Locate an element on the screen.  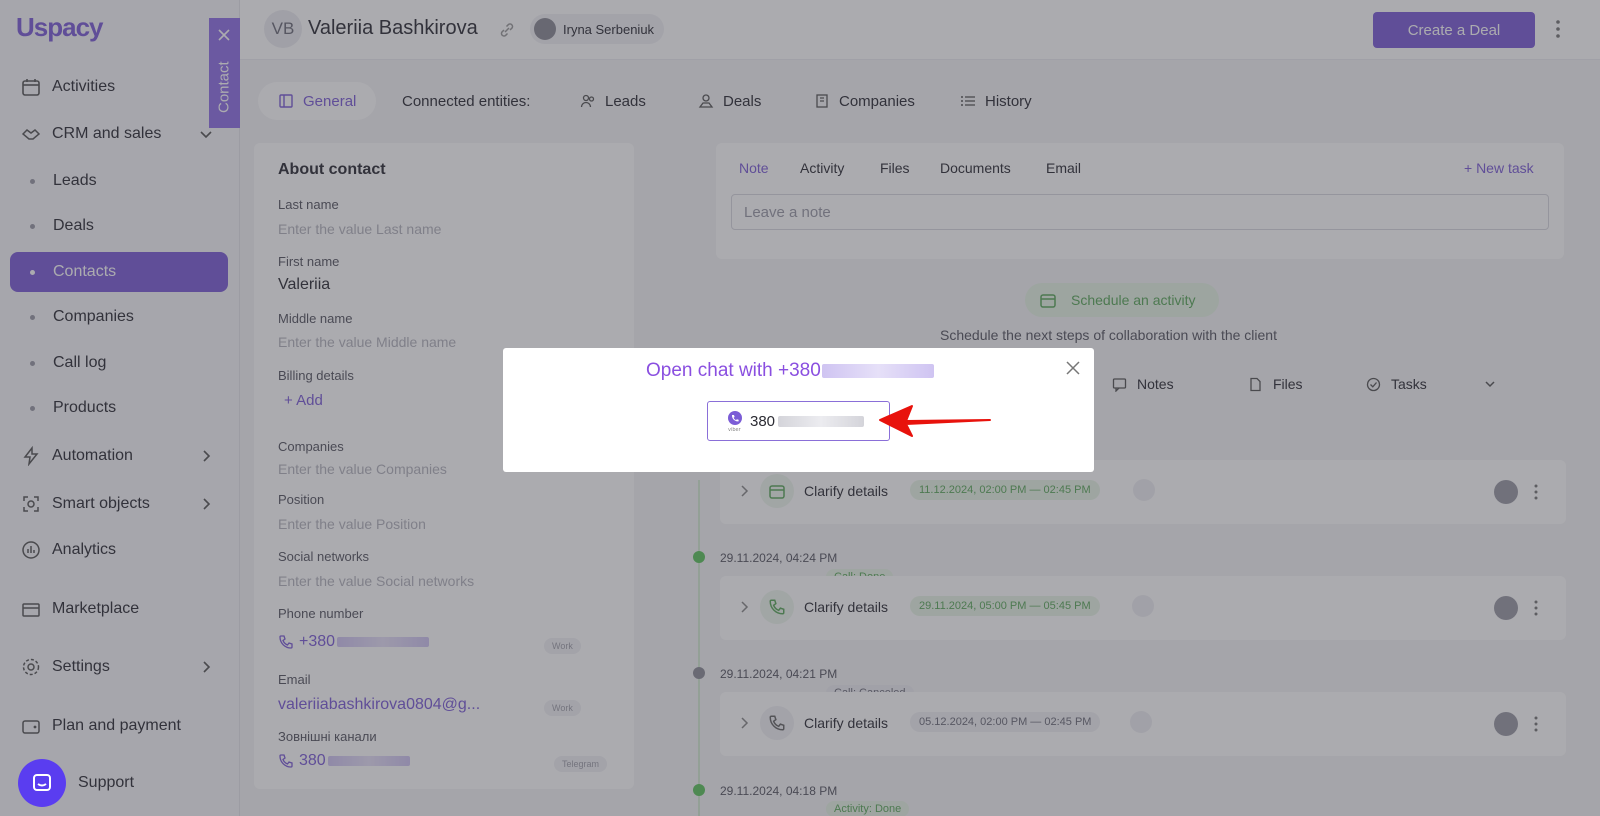
viber-icon: viber is located at coordinates (735, 421).